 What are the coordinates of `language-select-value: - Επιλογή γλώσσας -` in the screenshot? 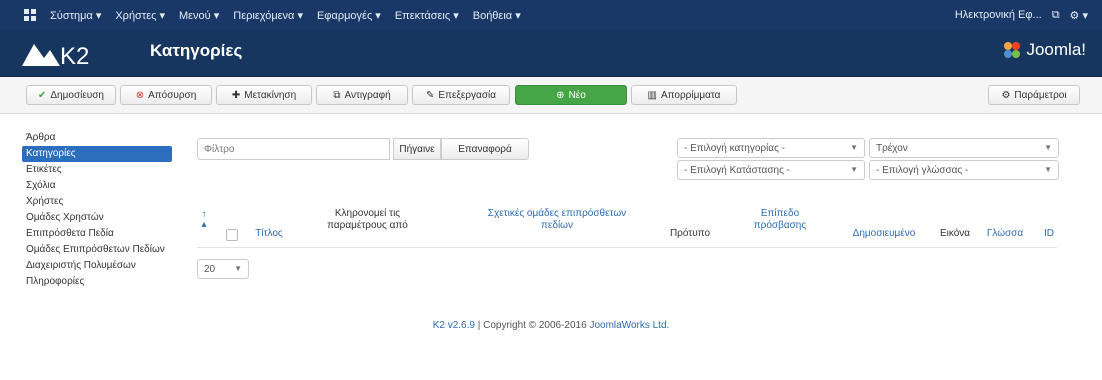 It's located at (922, 170).